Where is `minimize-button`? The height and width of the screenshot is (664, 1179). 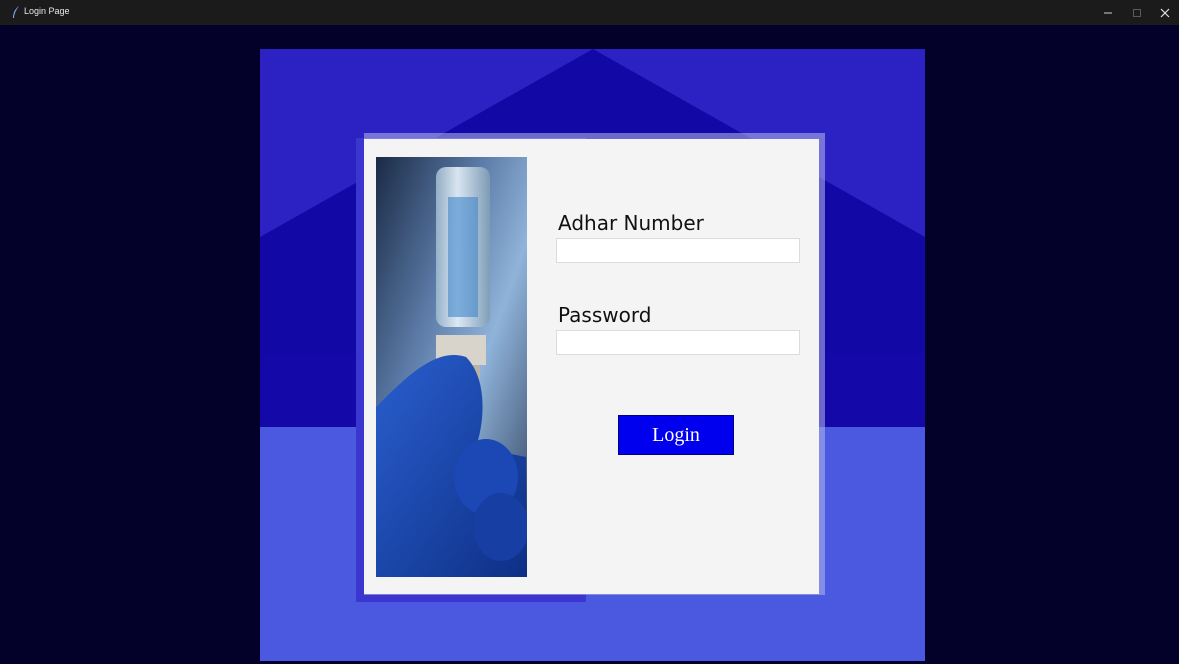
minimize-button is located at coordinates (1108, 12).